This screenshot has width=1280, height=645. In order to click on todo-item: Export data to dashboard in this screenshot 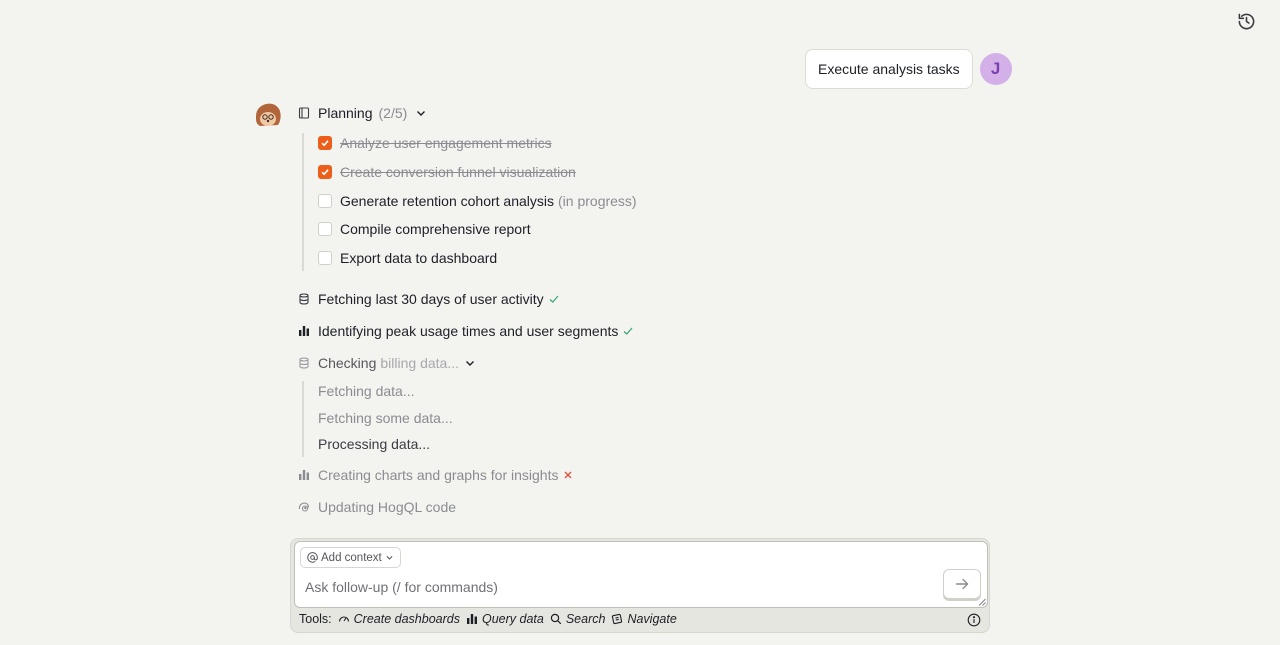, I will do `click(407, 258)`.